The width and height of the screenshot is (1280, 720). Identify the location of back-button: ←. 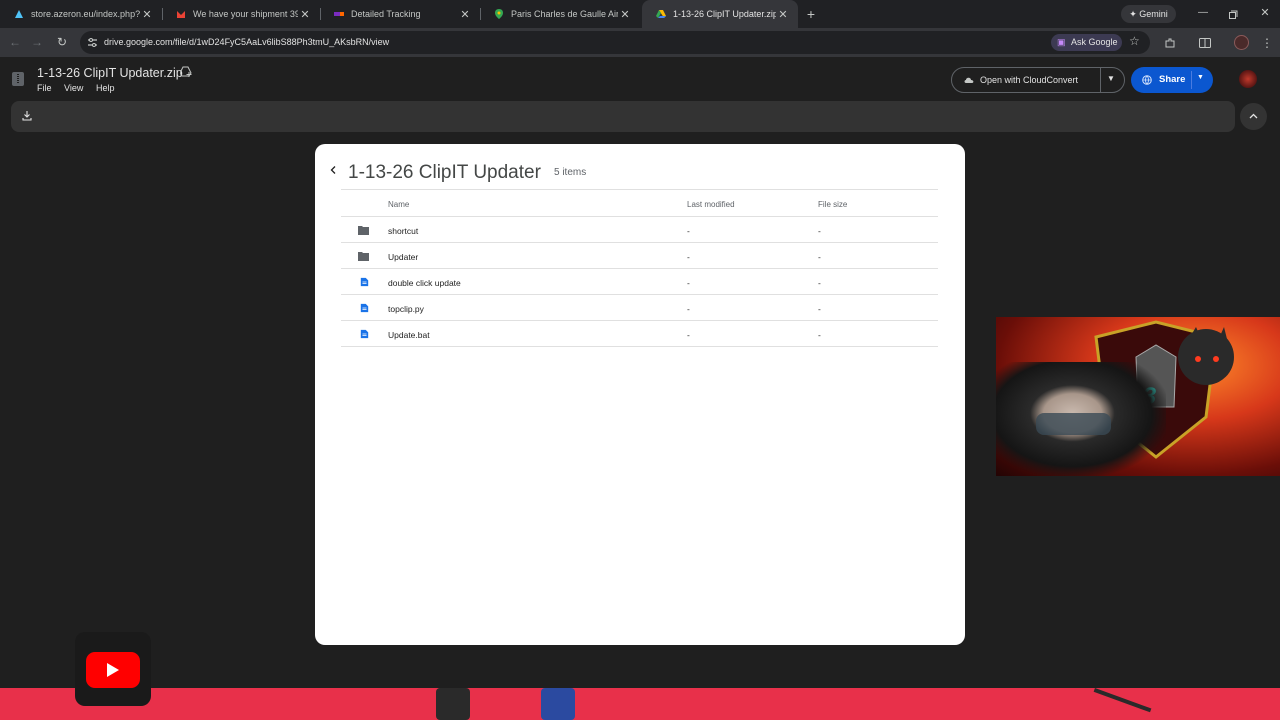
(15, 42).